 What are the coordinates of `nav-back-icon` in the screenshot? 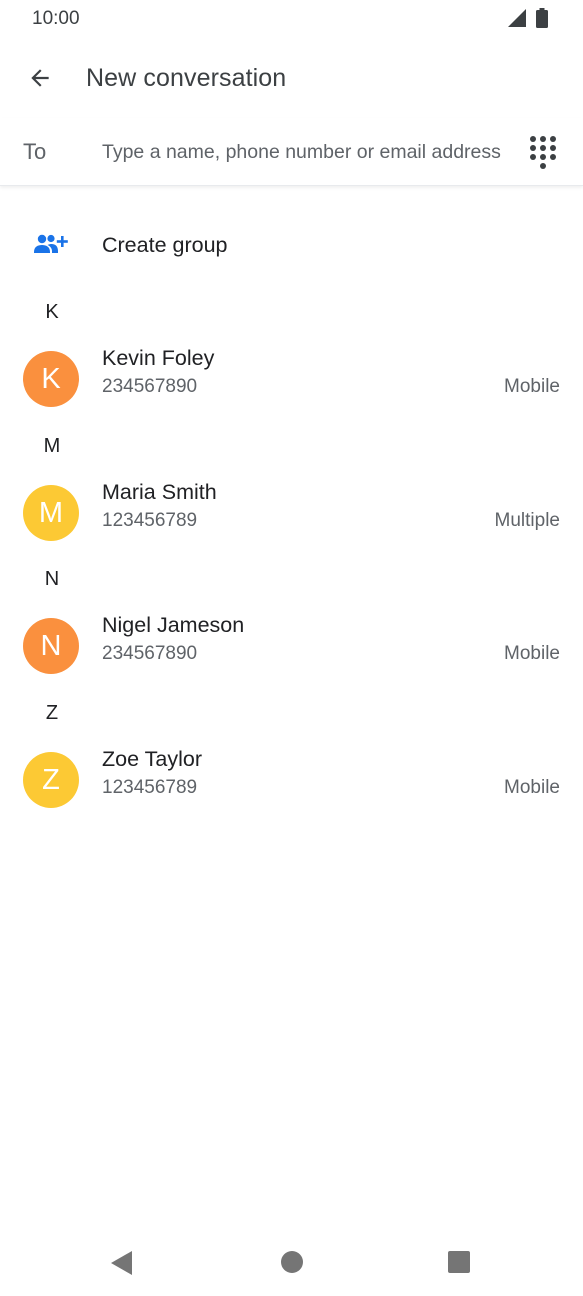 It's located at (122, 1263).